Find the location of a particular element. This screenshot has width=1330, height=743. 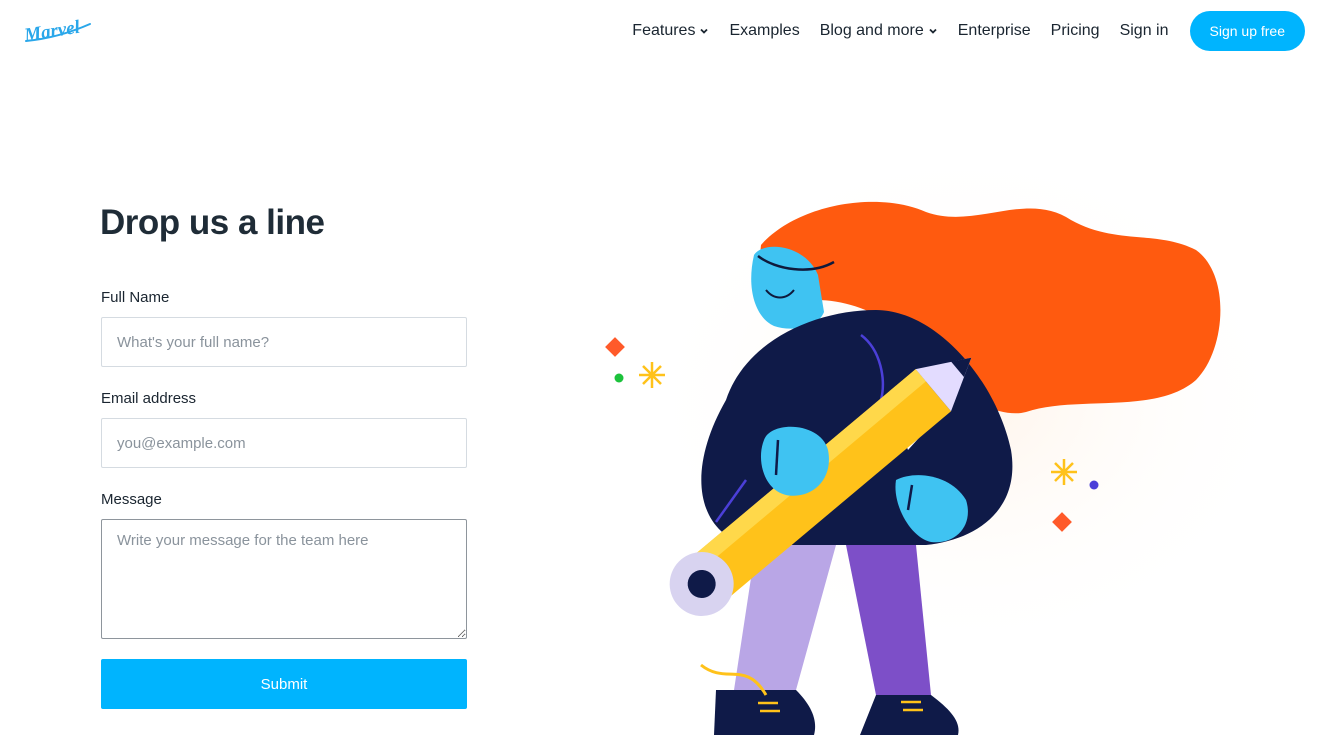

message-label: Message is located at coordinates (131, 499).